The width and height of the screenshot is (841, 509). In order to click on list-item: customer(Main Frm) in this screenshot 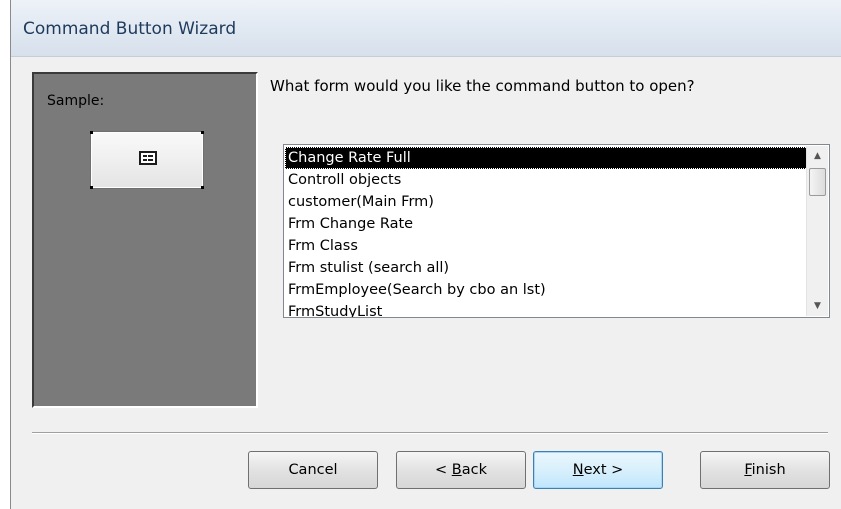, I will do `click(546, 202)`.